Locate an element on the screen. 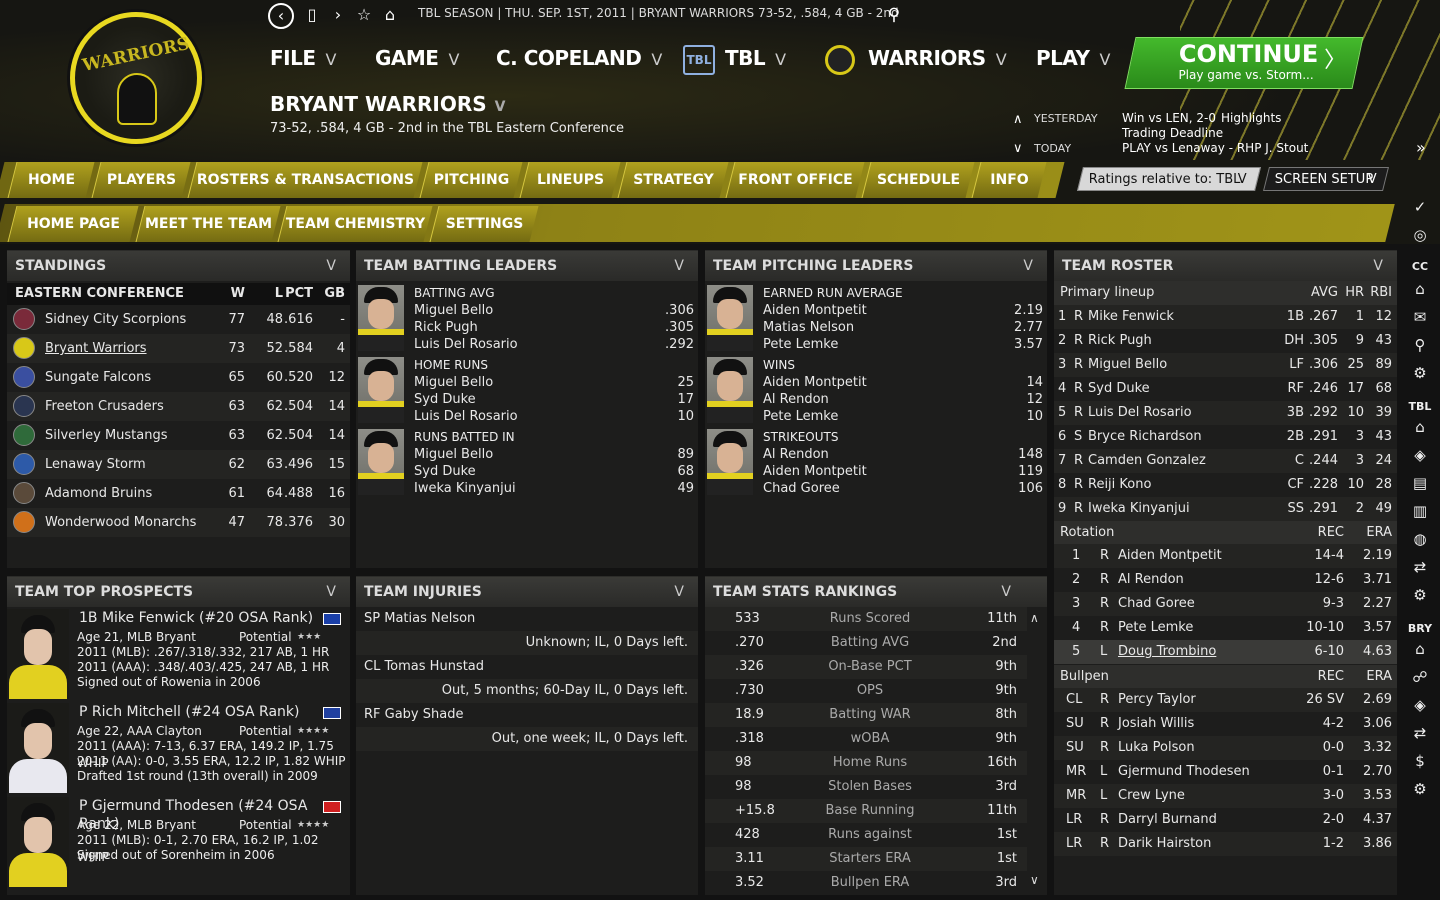 This screenshot has width=1440, height=900. injury-player-row: CL Tomas Hunstad is located at coordinates (527, 667).